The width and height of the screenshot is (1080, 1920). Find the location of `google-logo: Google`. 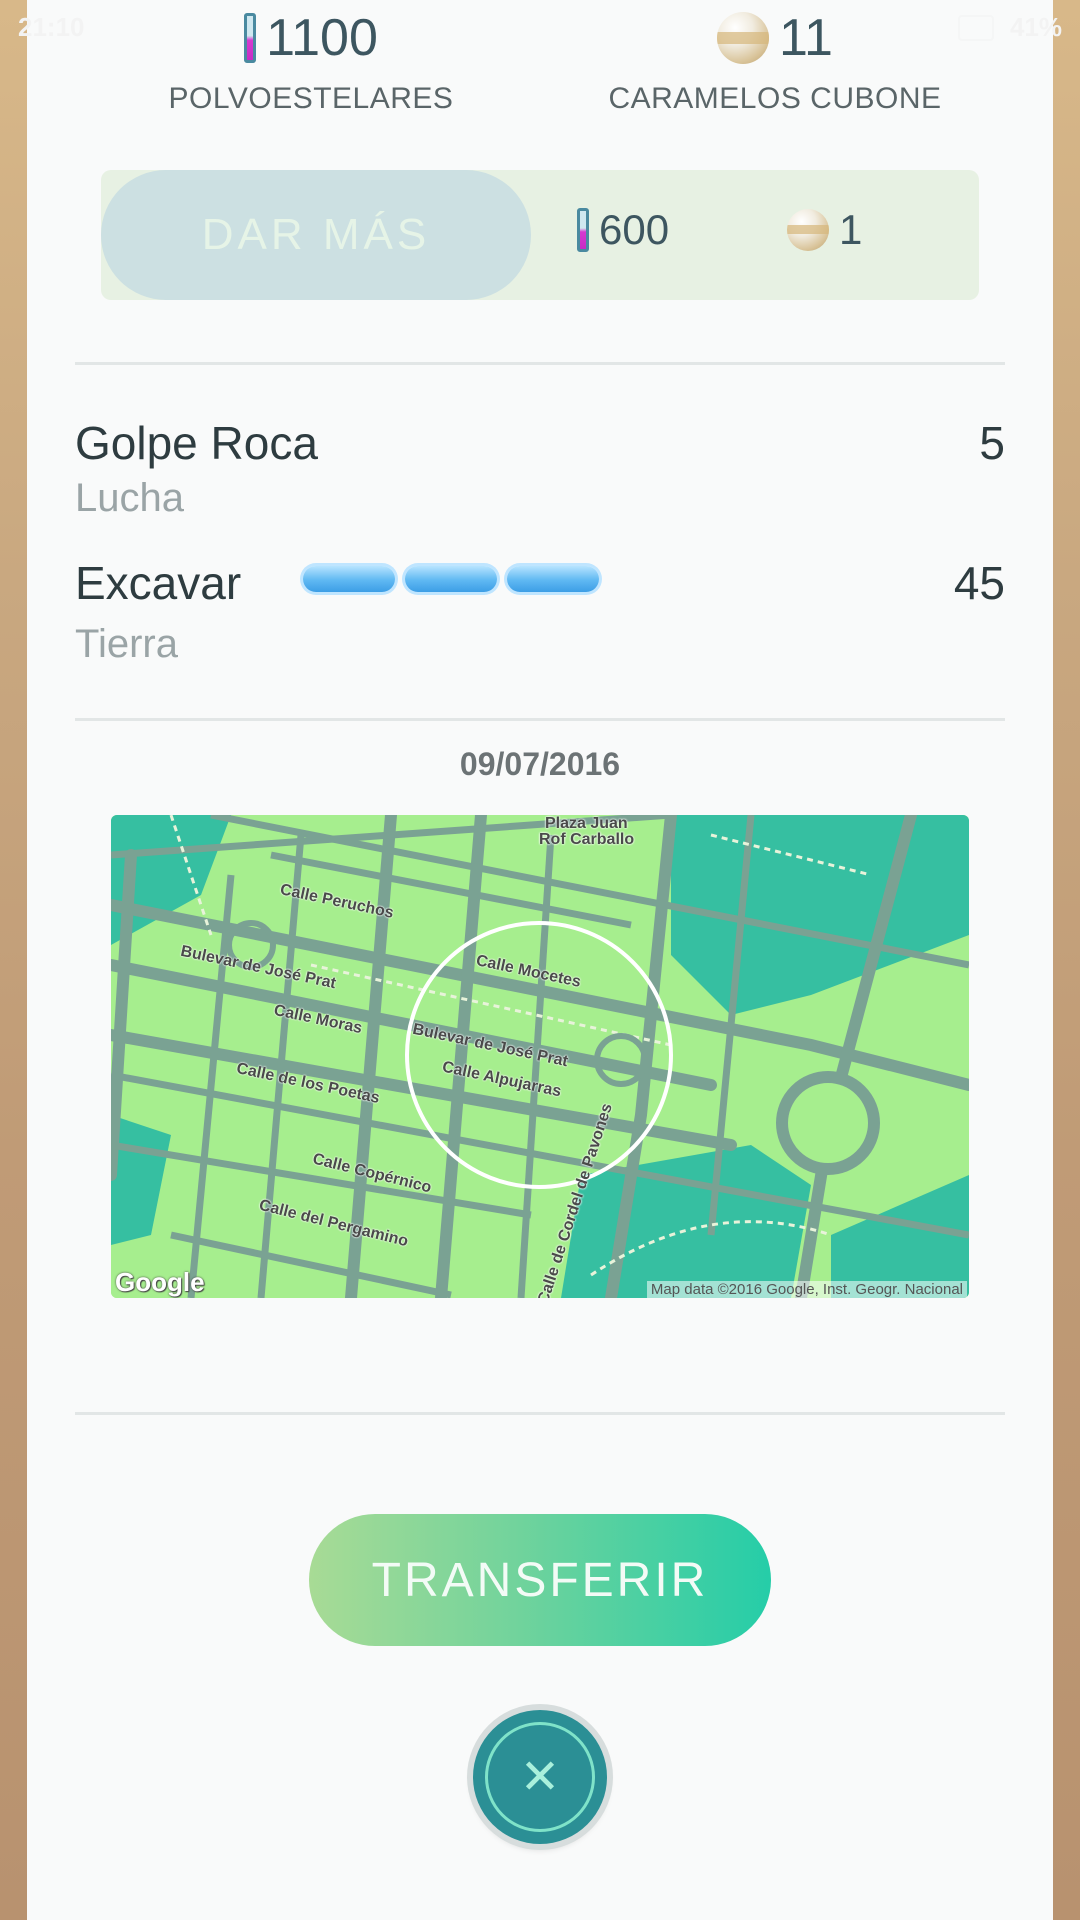

google-logo: Google is located at coordinates (160, 1282).